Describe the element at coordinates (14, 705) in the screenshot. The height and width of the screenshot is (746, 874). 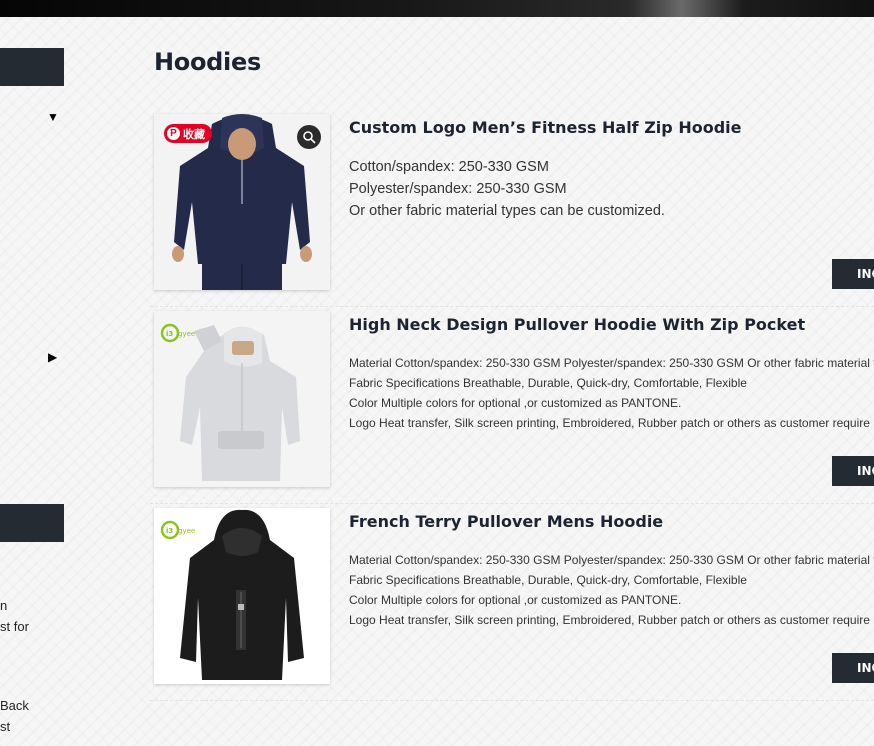
I see `sidebar-link-fragment: Back` at that location.